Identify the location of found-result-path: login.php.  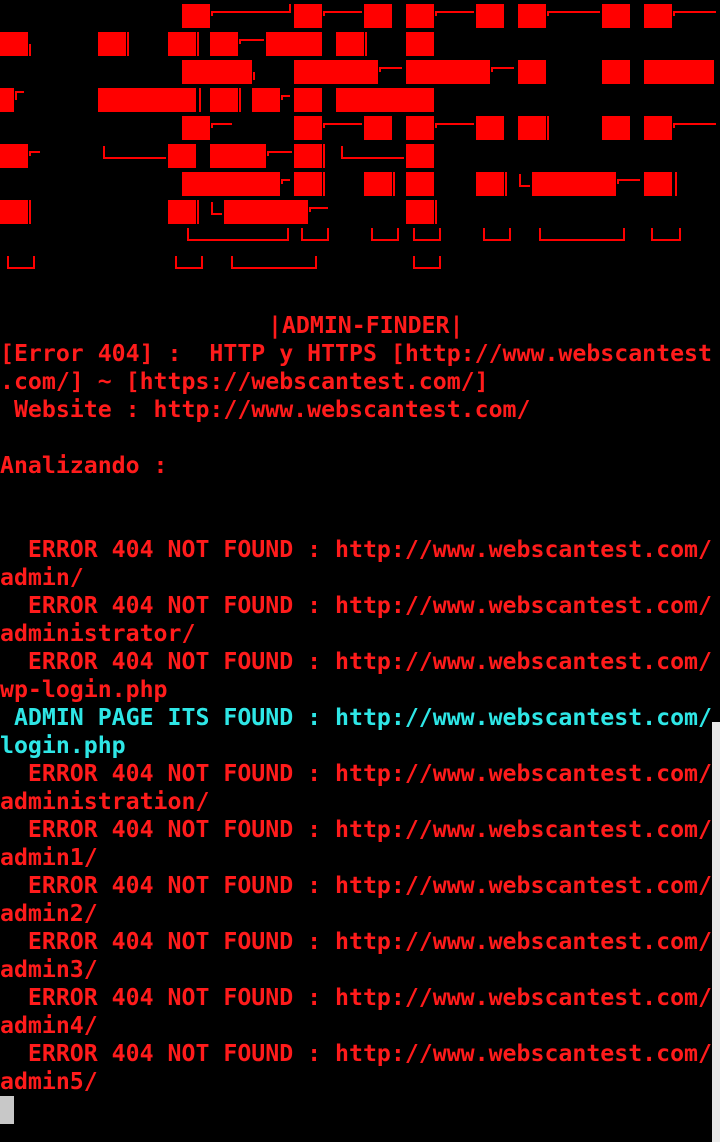
(63, 745).